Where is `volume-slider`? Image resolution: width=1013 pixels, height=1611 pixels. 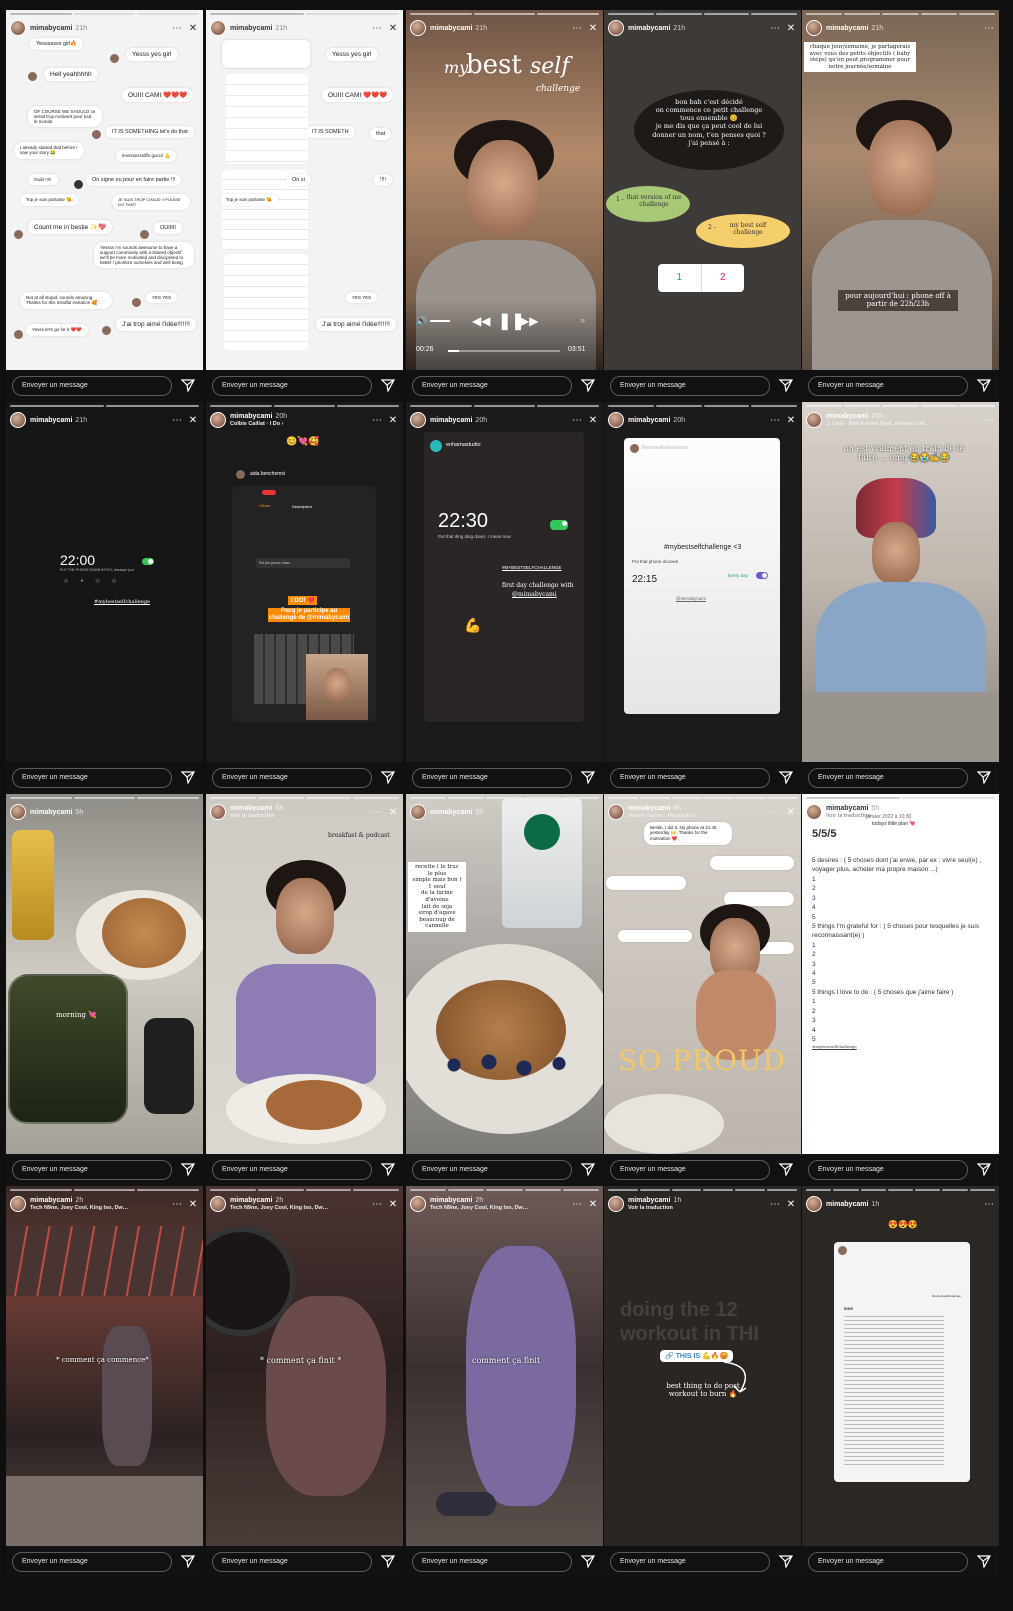
volume-slider is located at coordinates (440, 321).